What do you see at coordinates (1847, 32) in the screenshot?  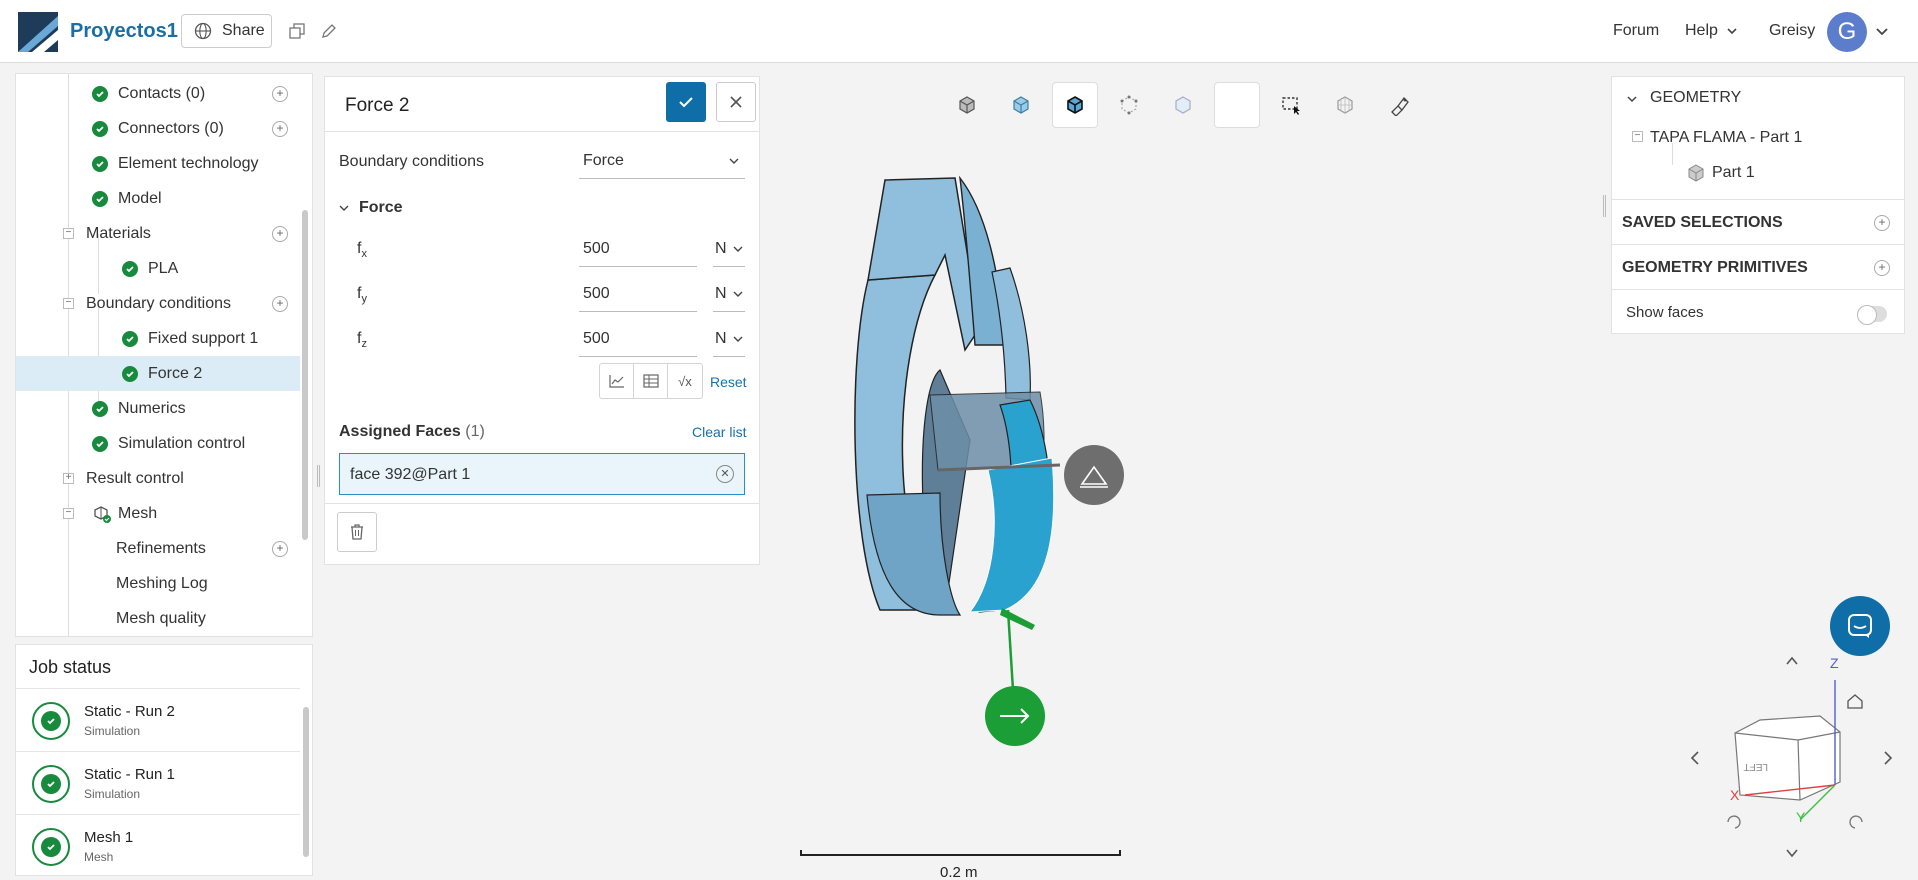 I see `avatar: G` at bounding box center [1847, 32].